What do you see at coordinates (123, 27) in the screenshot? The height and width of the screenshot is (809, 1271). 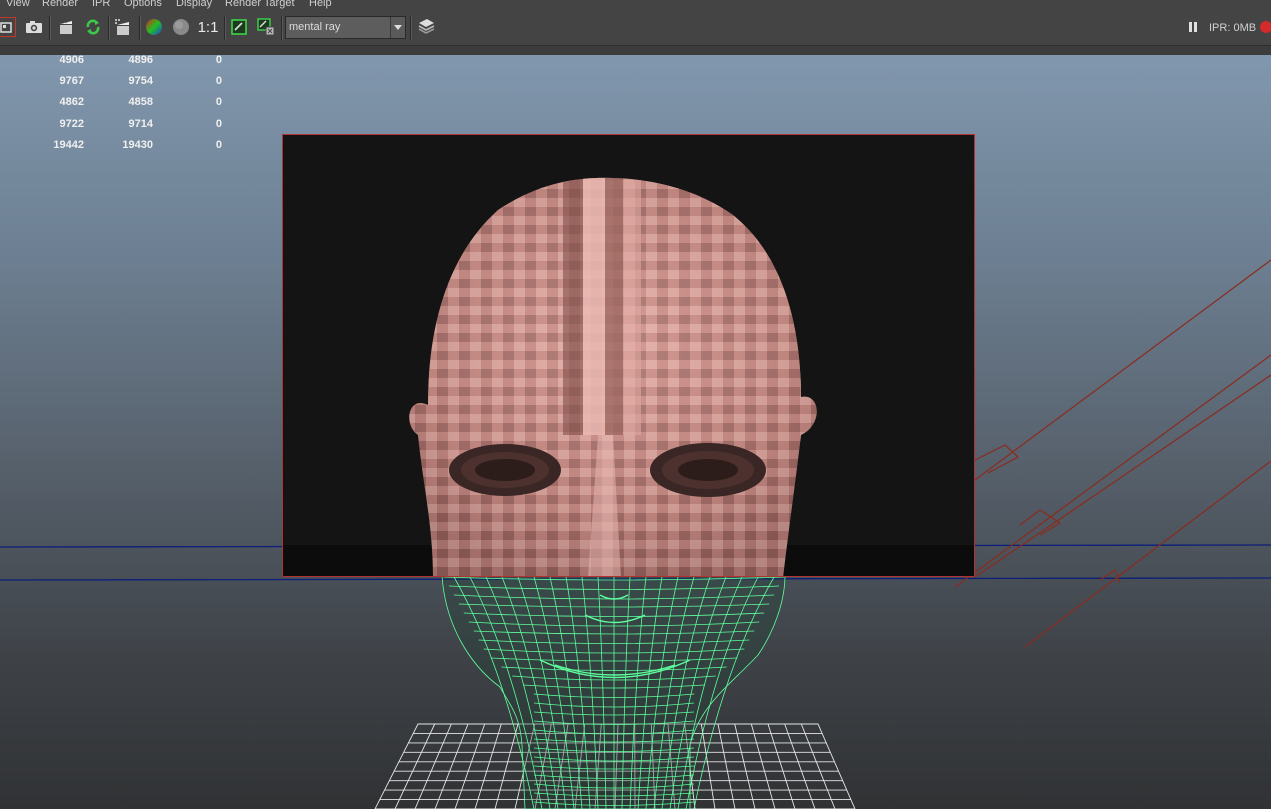 I see `render-settings-icon` at bounding box center [123, 27].